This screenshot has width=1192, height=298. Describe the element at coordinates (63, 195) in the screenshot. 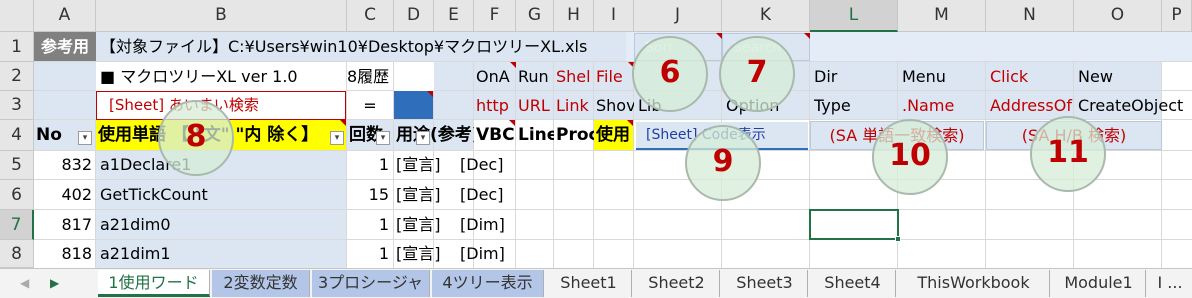

I see `table-row-no: 402` at that location.